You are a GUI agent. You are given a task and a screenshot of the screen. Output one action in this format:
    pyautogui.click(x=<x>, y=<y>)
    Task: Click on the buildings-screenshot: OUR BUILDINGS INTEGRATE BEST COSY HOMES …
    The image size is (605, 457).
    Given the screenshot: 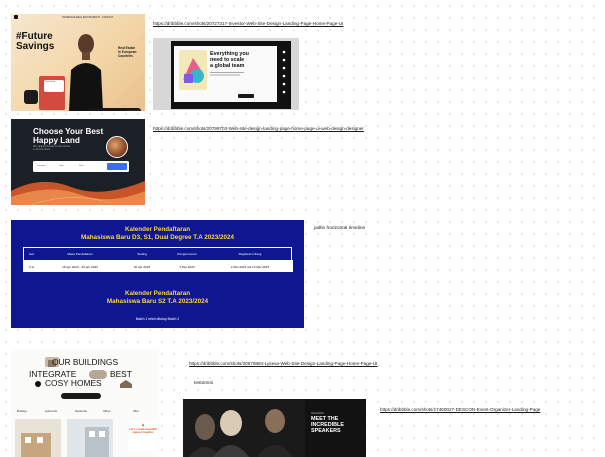 What is the action you would take?
    pyautogui.click(x=85, y=403)
    